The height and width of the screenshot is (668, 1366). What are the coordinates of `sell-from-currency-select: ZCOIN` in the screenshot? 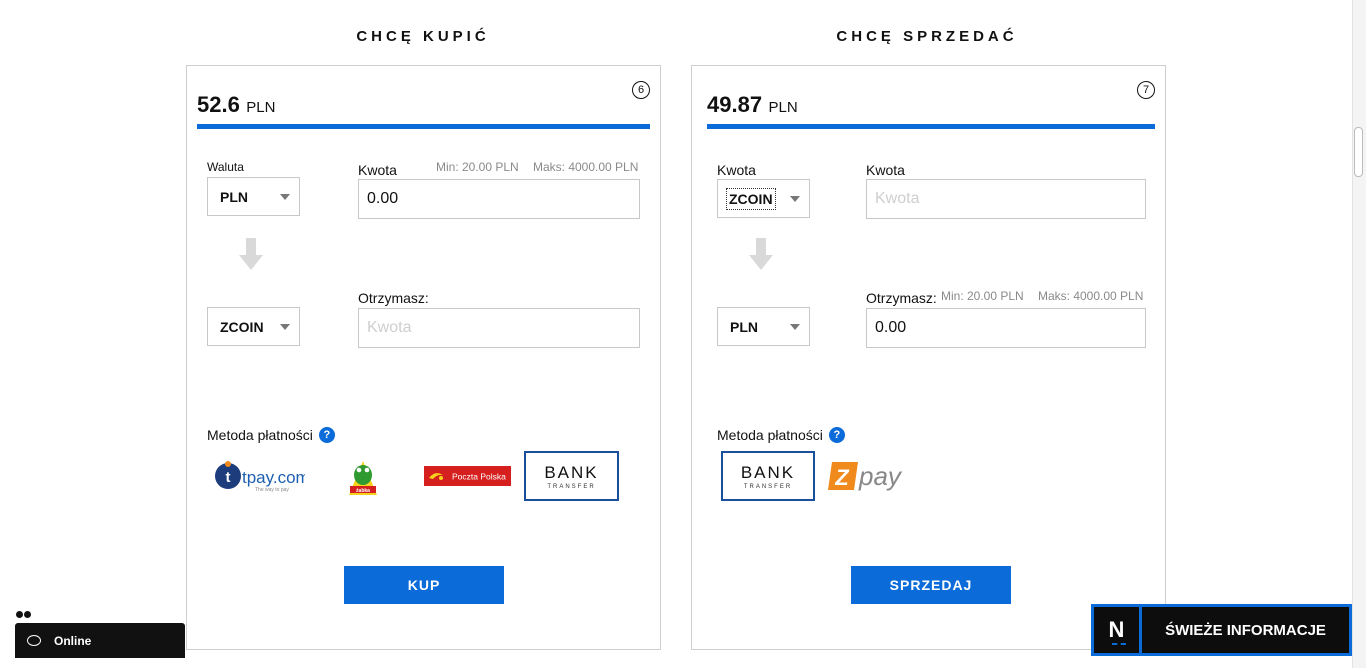 It's located at (763, 198).